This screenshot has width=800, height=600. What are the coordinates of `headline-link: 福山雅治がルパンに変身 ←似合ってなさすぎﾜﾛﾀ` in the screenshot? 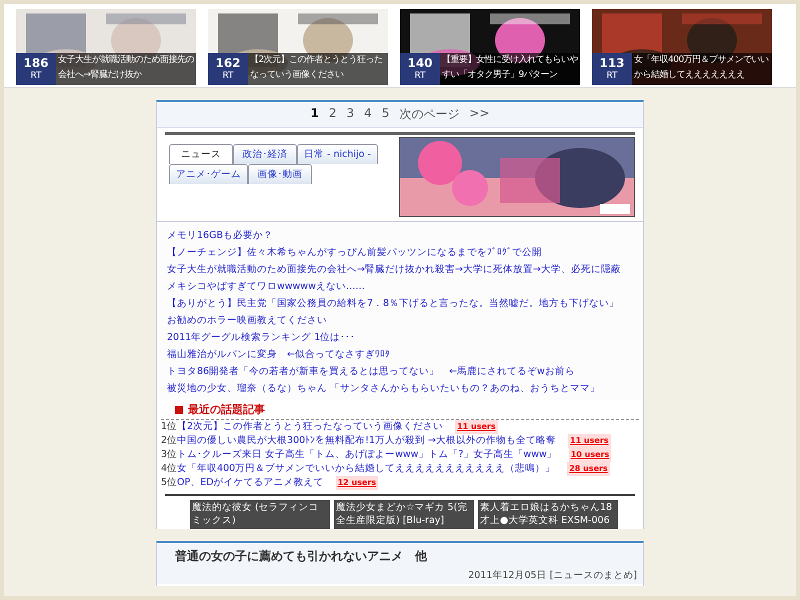 It's located at (400, 354).